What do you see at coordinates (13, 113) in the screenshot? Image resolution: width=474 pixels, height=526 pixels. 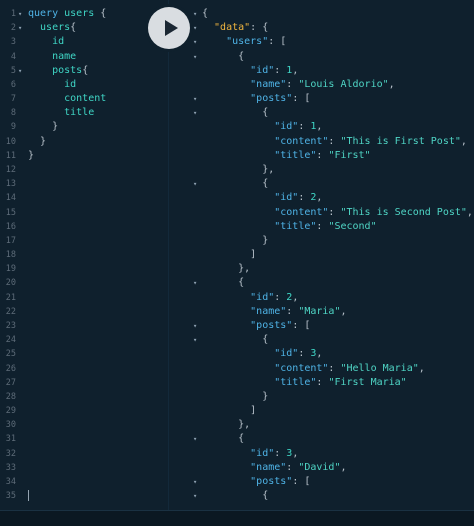 I see `line-number: 8` at bounding box center [13, 113].